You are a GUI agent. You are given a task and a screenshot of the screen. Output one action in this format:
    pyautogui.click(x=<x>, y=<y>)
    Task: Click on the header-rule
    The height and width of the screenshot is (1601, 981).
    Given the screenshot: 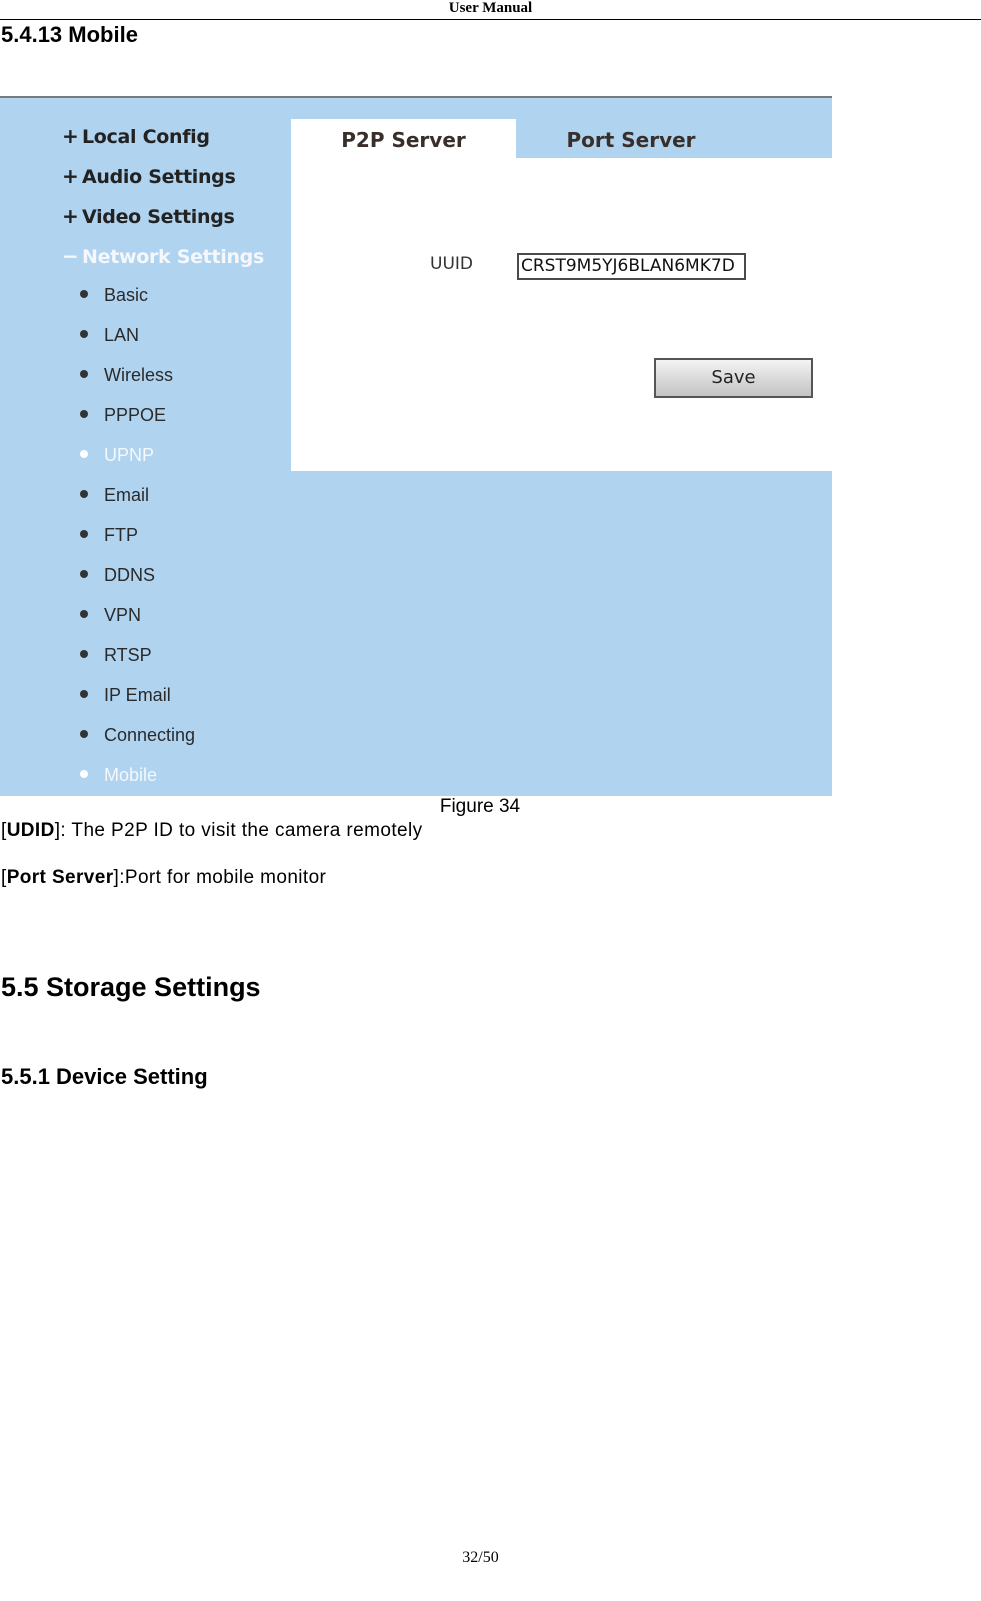 What is the action you would take?
    pyautogui.click(x=490, y=19)
    